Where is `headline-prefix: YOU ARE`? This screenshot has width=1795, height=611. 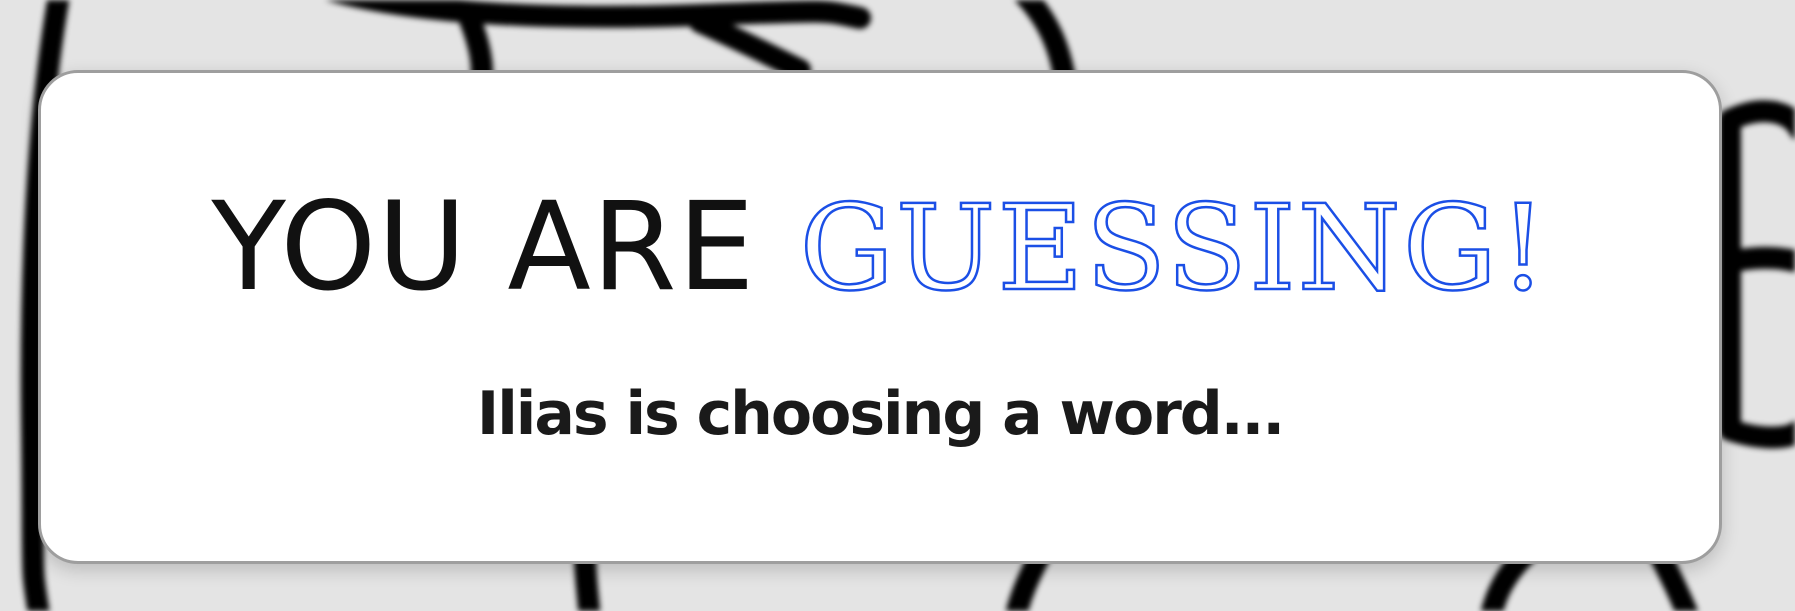
headline-prefix: YOU ARE is located at coordinates (483, 247).